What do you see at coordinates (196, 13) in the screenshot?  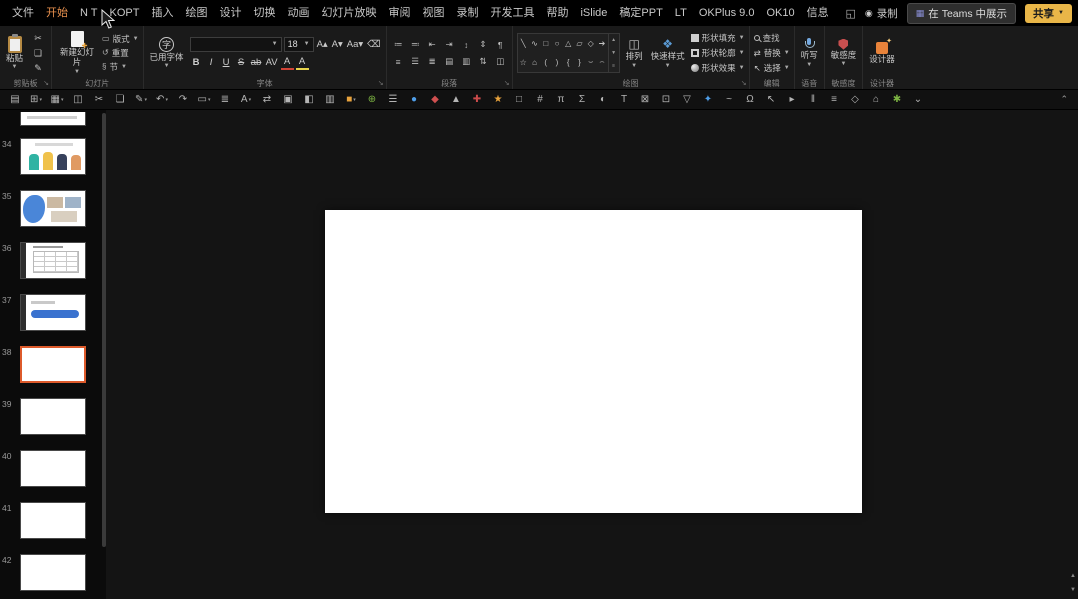 I see `menu-tab: 绘图` at bounding box center [196, 13].